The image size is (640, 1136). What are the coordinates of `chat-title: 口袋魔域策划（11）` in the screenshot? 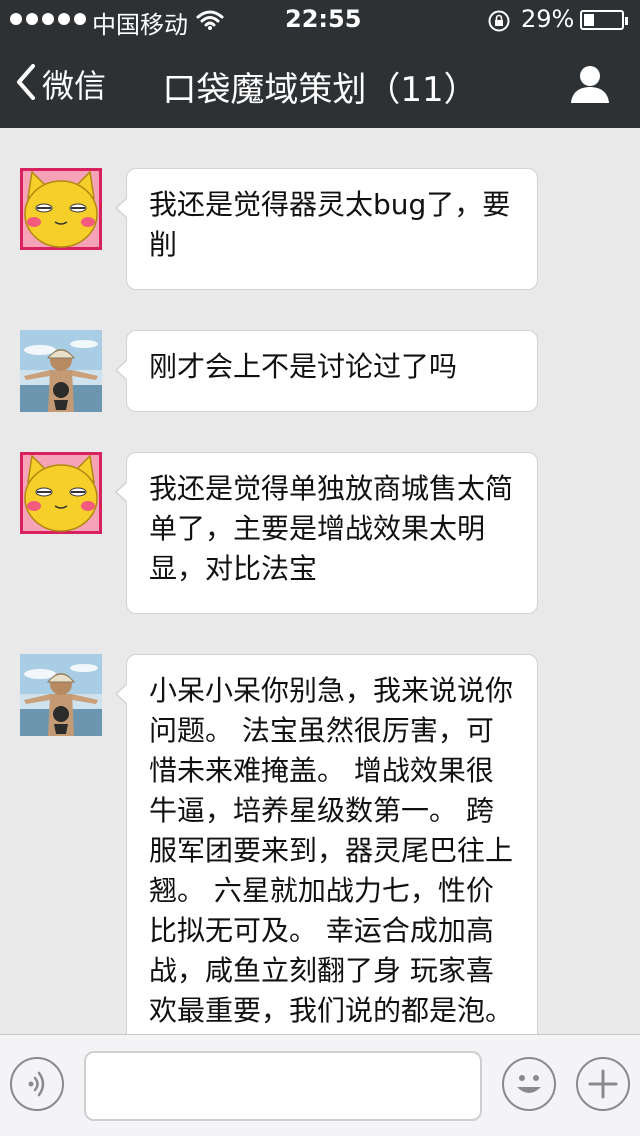 It's located at (320, 90).